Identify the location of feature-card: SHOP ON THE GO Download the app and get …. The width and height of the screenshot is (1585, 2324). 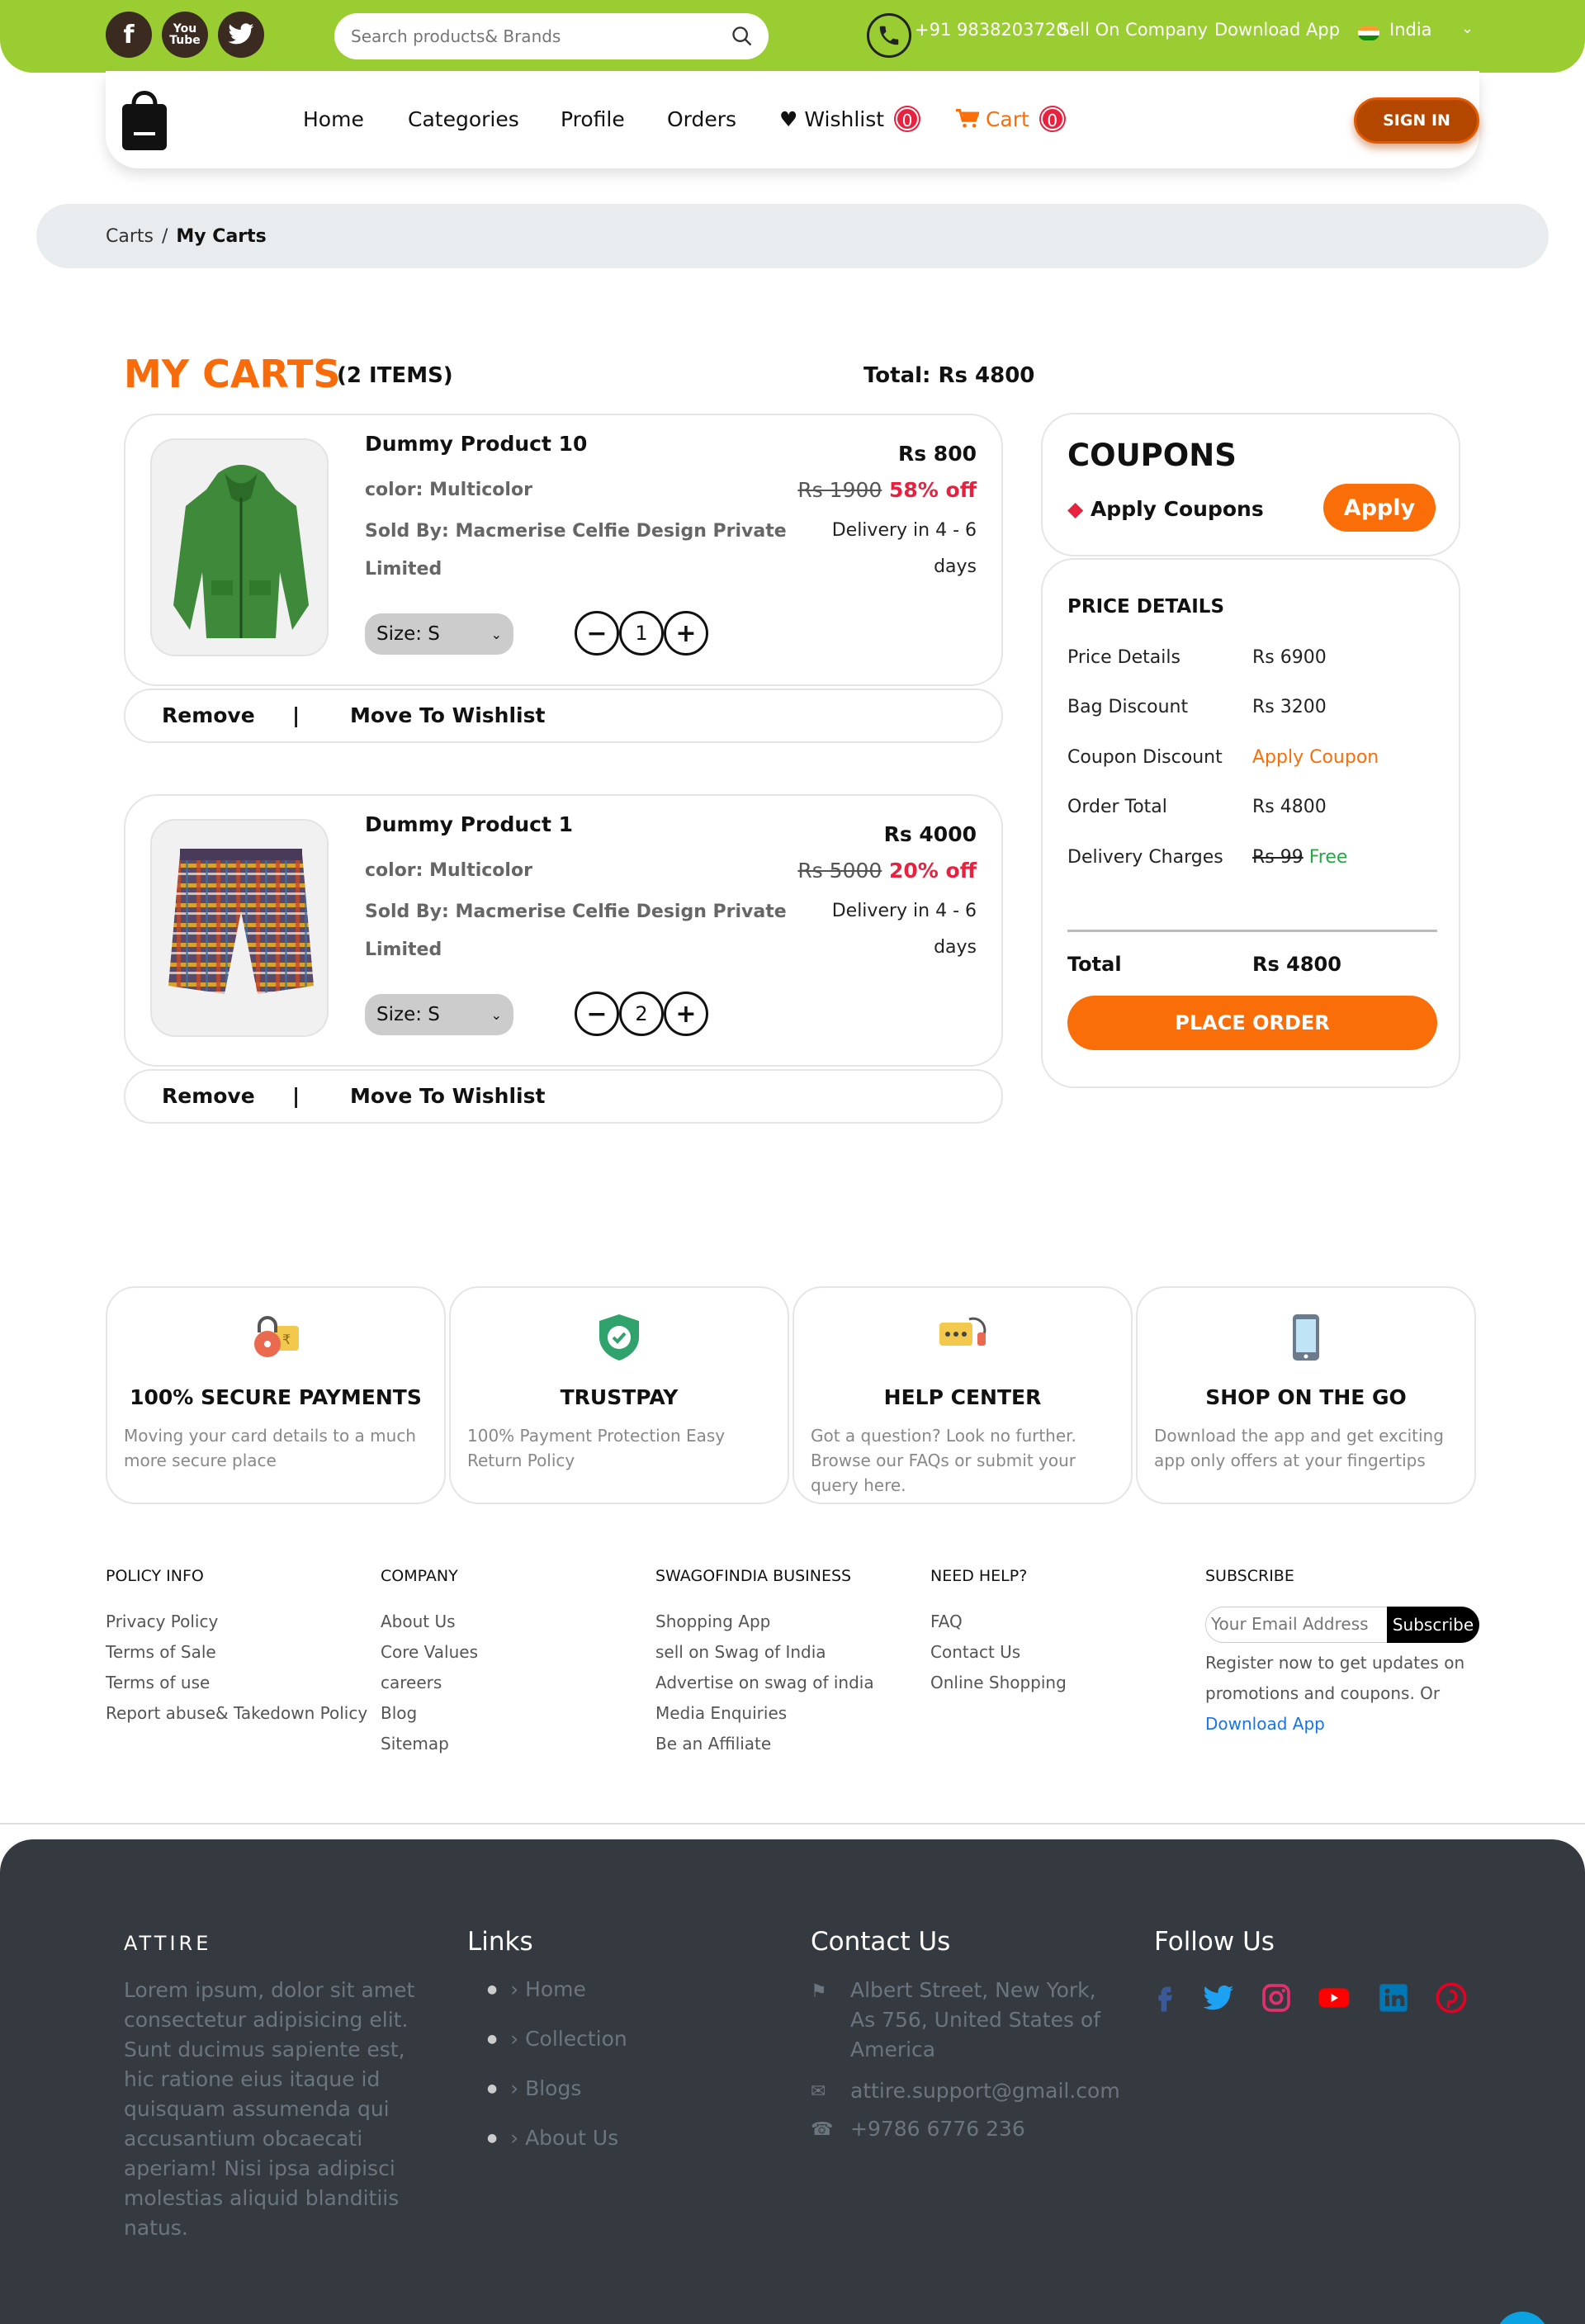
(1306, 1395).